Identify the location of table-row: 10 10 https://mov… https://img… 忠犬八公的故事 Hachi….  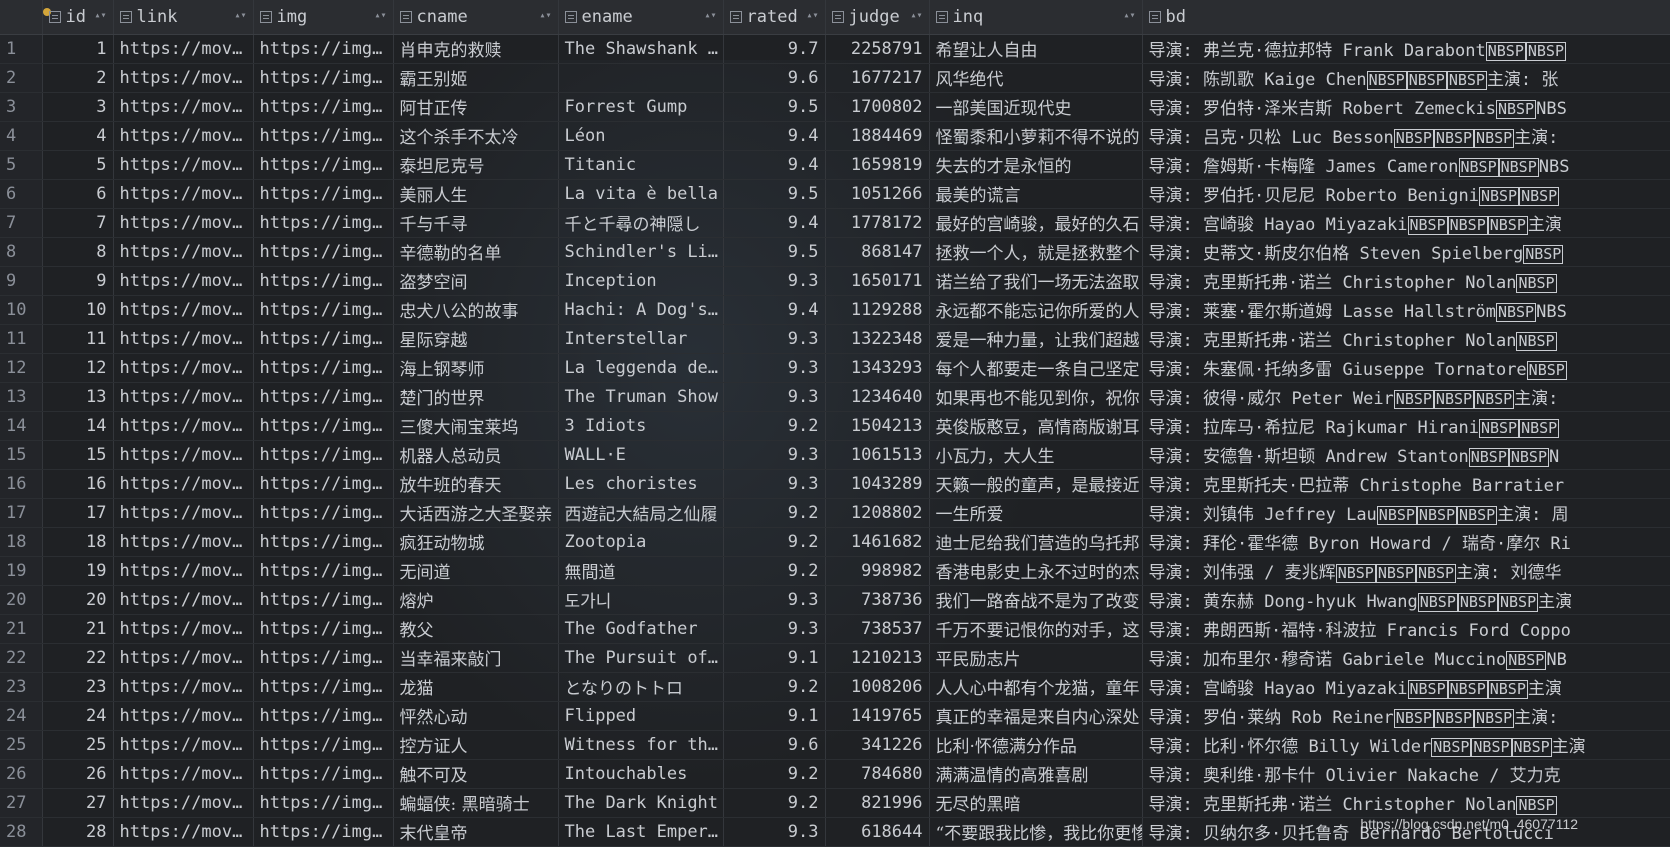
(835, 310).